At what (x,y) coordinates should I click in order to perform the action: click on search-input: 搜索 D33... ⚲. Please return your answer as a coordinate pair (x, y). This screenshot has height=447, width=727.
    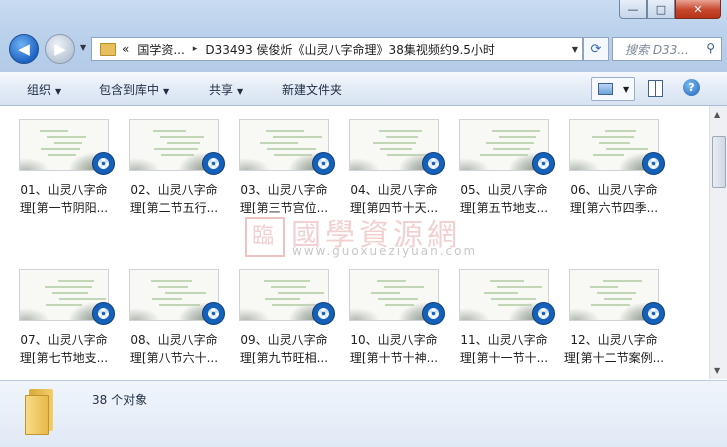
    Looking at the image, I should click on (667, 49).